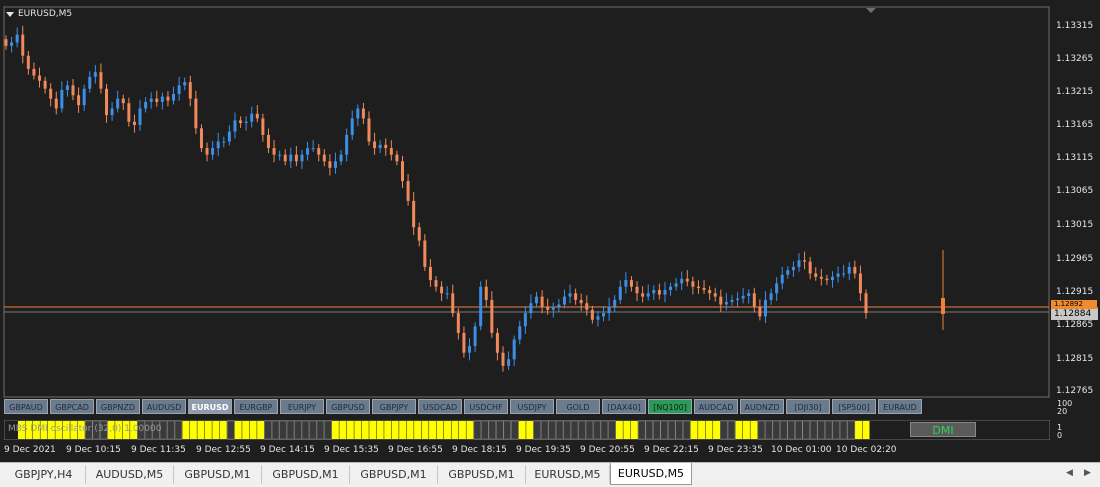 The width and height of the screenshot is (1100, 487). What do you see at coordinates (302, 406) in the screenshot?
I see `symbol-button: EURJPY` at bounding box center [302, 406].